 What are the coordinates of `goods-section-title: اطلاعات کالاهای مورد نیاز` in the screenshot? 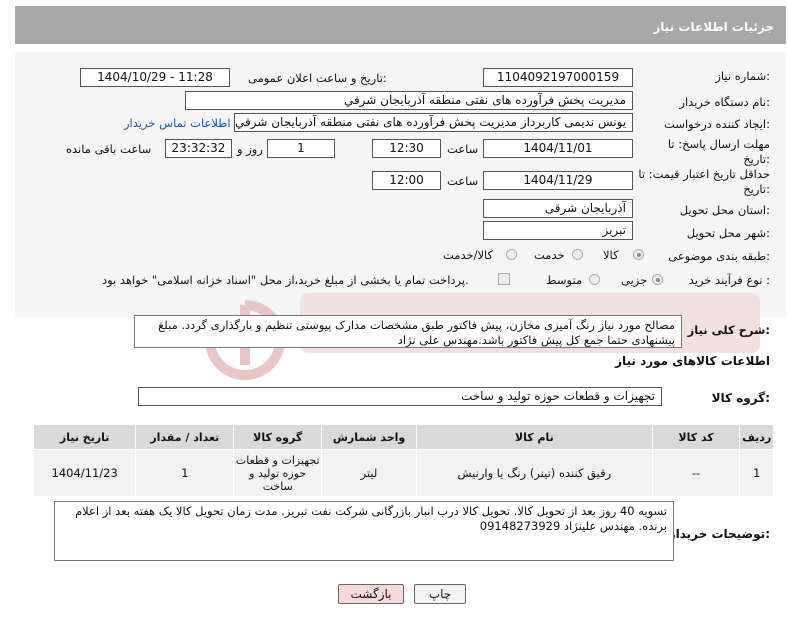 It's located at (692, 361).